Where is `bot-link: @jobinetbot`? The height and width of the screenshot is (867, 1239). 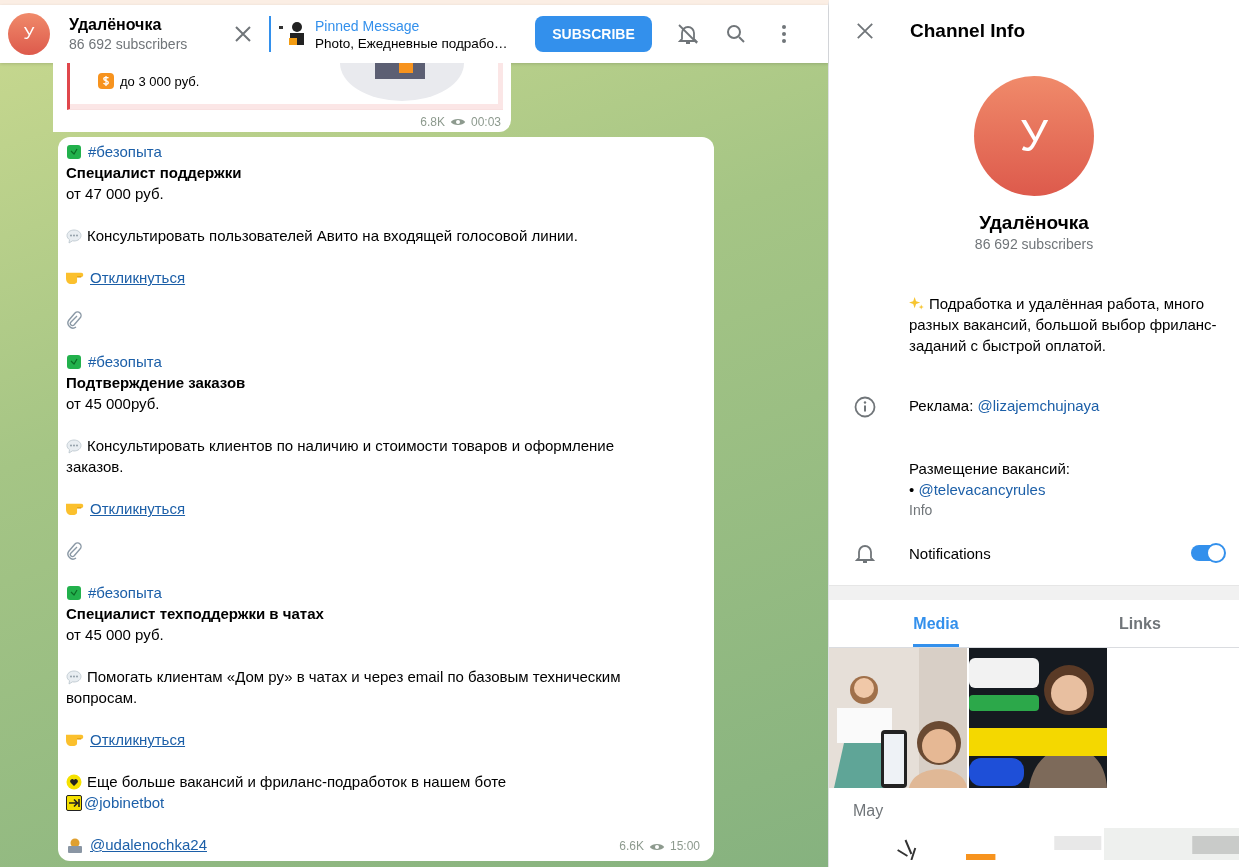 bot-link: @jobinetbot is located at coordinates (124, 802).